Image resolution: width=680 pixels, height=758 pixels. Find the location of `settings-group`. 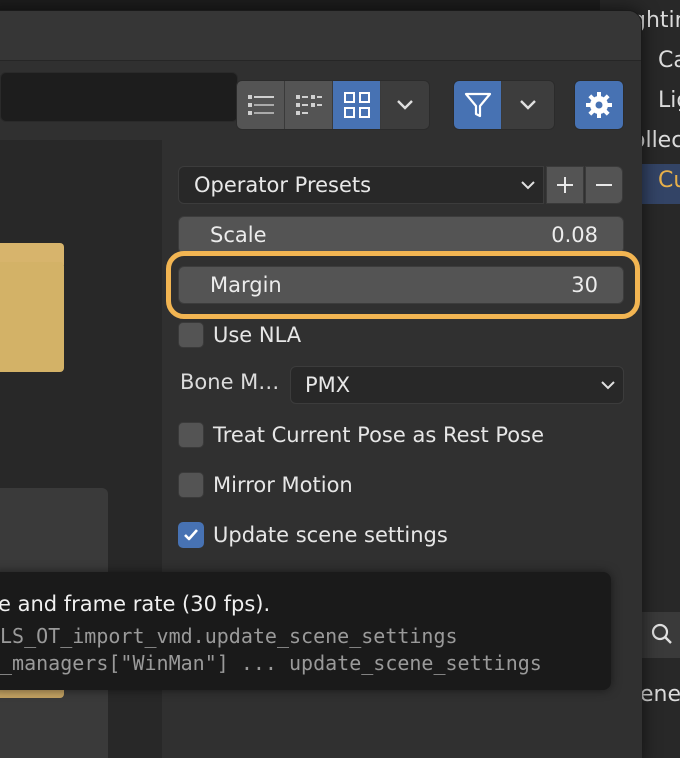

settings-group is located at coordinates (599, 105).